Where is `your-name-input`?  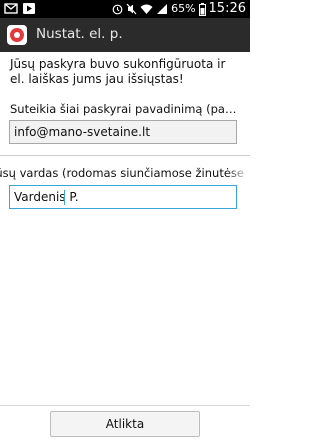
your-name-input is located at coordinates (123, 197).